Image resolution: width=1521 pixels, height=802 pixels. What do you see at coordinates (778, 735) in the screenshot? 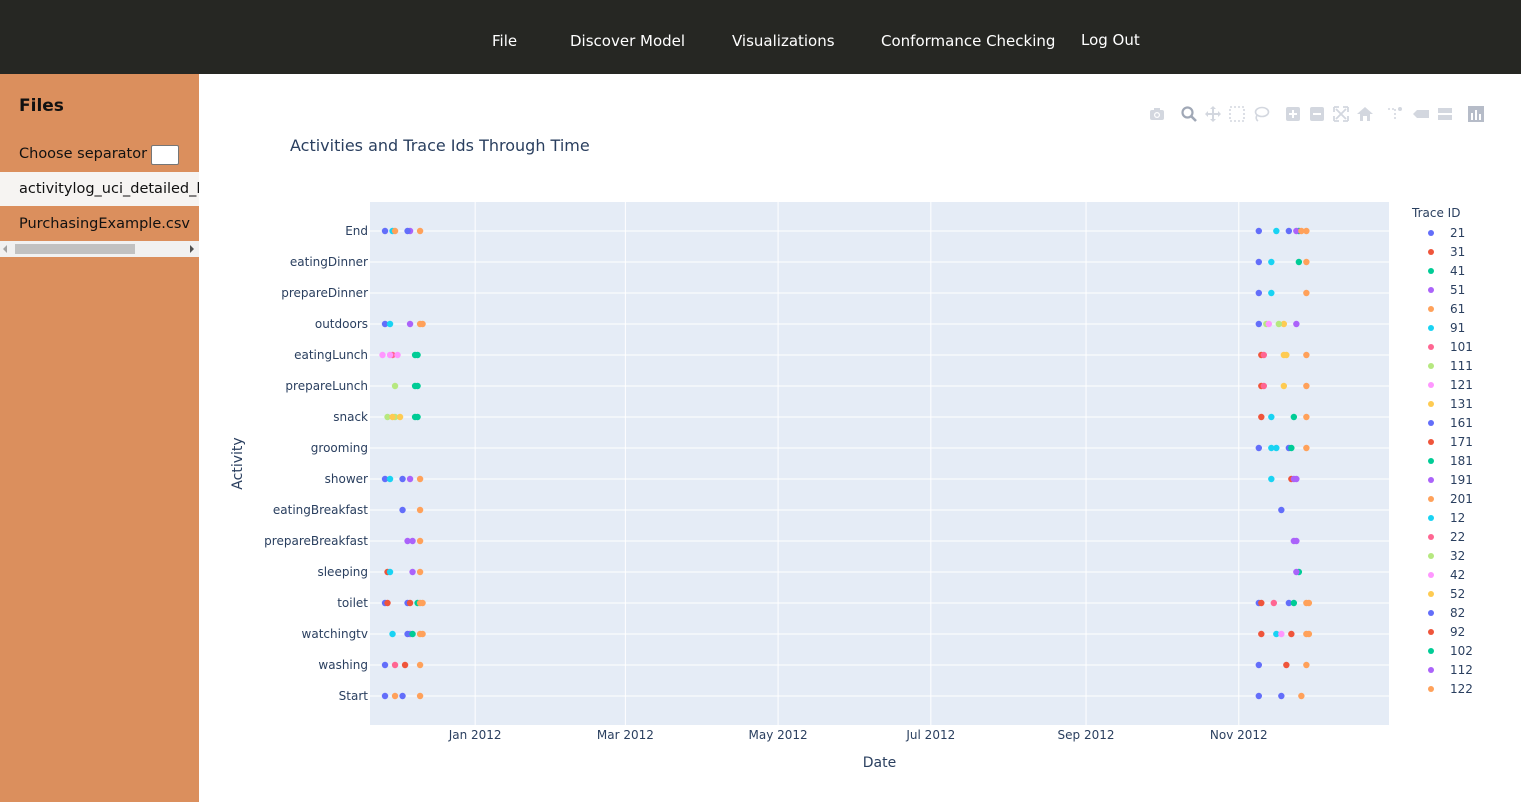
I see `x-tick-label: May 2012` at bounding box center [778, 735].